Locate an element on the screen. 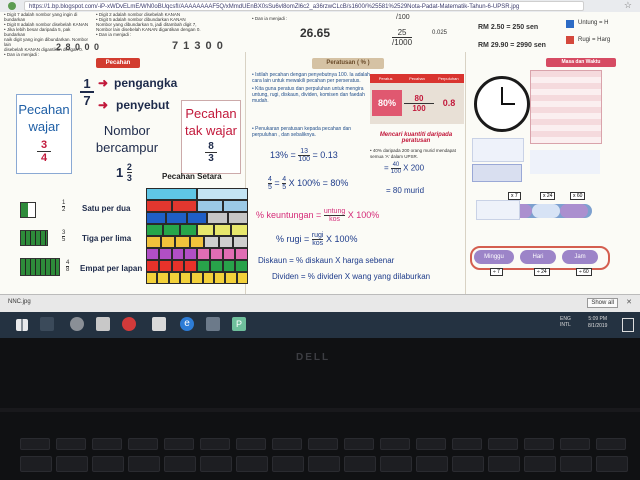  fraction-example: 1 7 is located at coordinates (87, 92).